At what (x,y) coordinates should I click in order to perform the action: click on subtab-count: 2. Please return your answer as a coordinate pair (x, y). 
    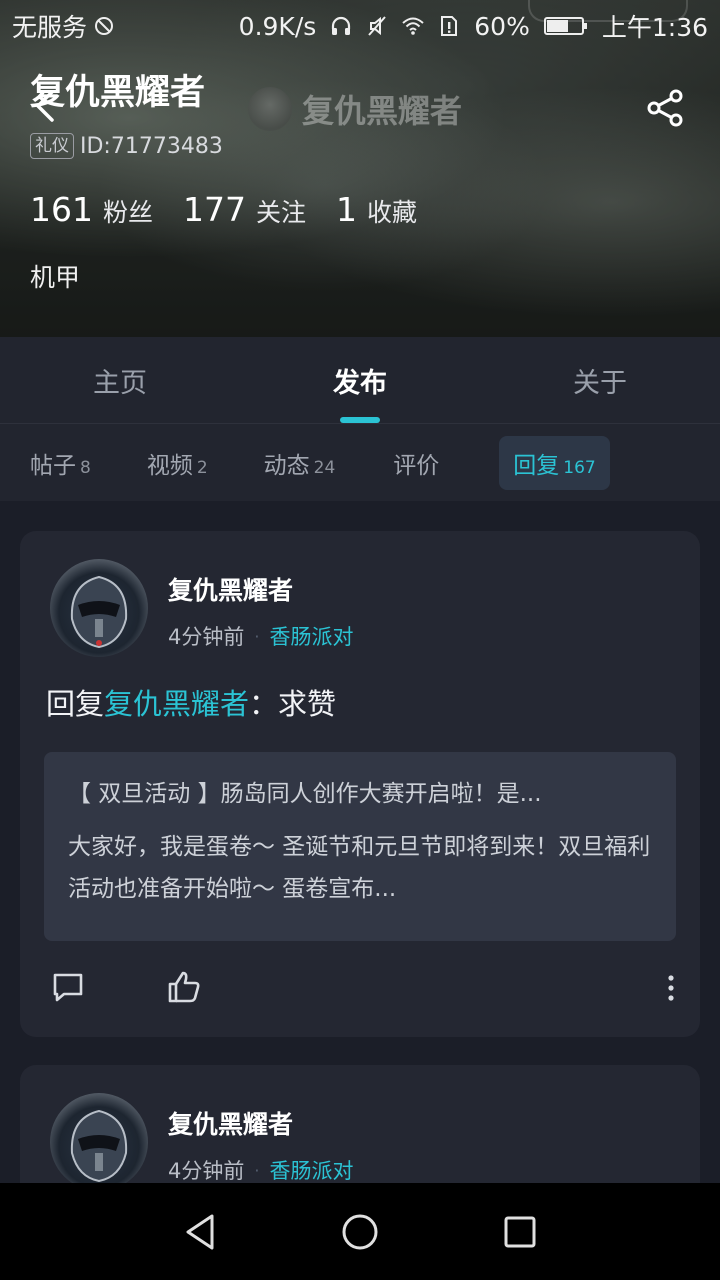
    Looking at the image, I should click on (202, 467).